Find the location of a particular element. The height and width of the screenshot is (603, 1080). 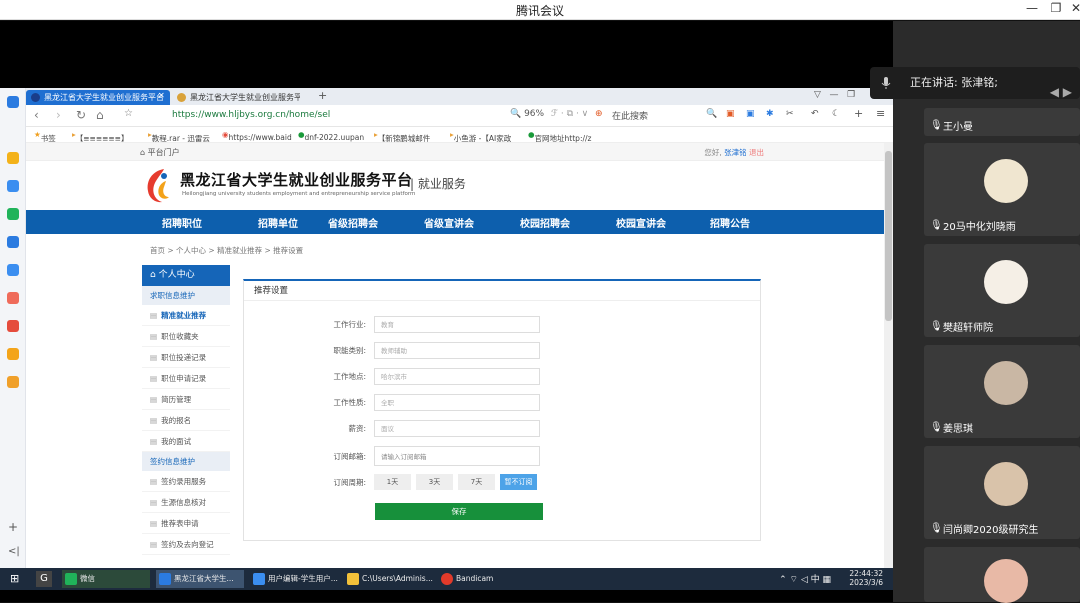

cycle-none: 暂不订阅 is located at coordinates (518, 482).